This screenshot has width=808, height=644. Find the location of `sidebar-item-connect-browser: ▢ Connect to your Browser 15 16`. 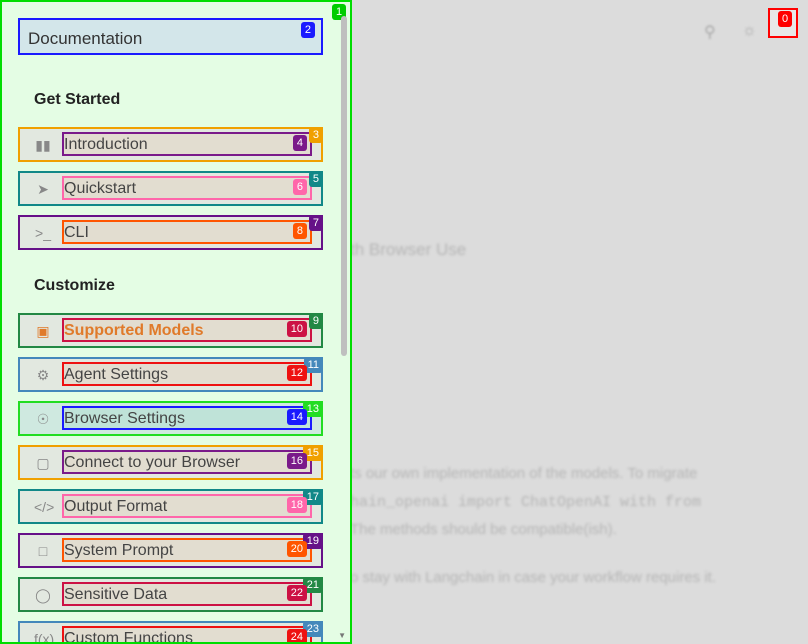

sidebar-item-connect-browser: ▢ Connect to your Browser 15 16 is located at coordinates (170, 462).